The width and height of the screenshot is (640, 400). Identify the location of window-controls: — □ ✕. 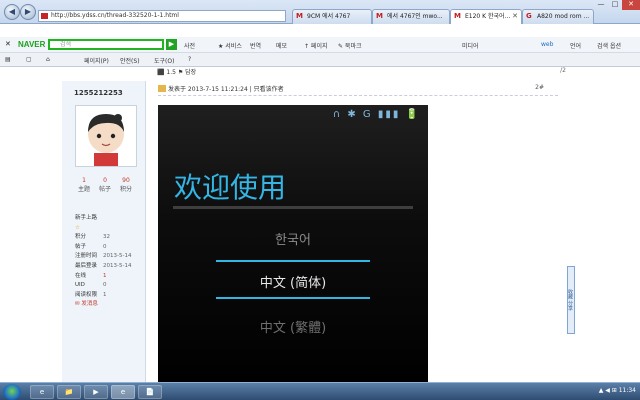
(617, 6).